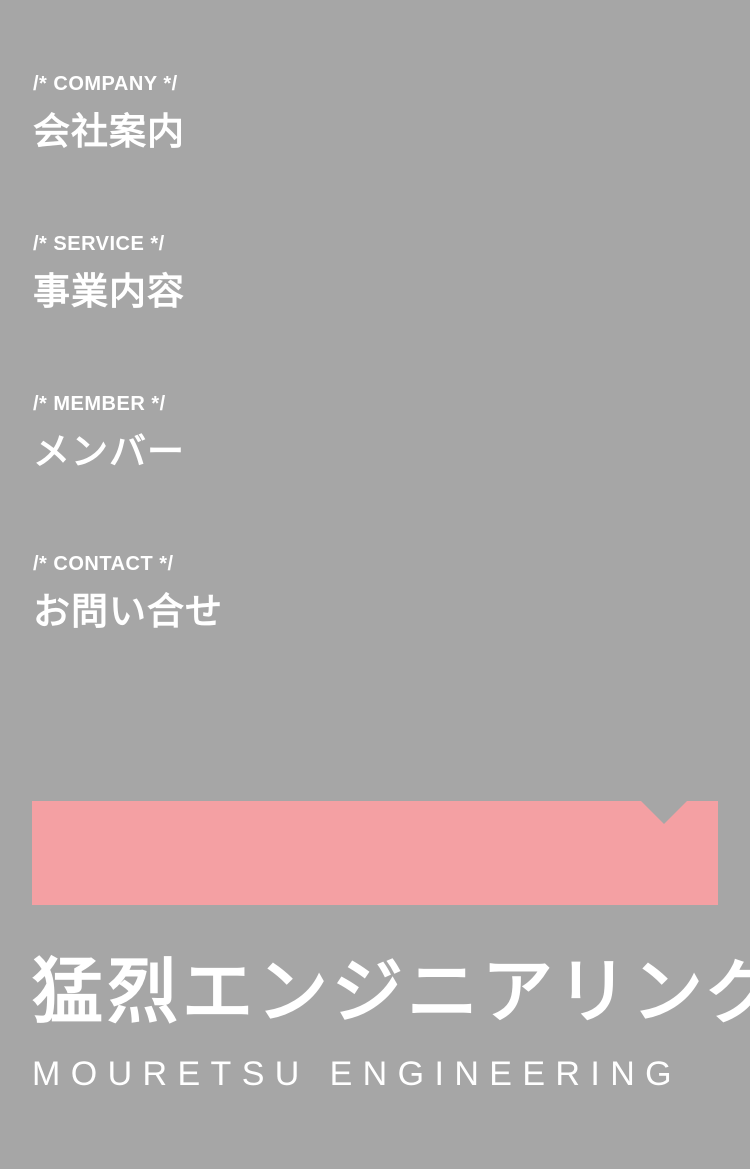  I want to click on menu-item-service: /* SERVICE */ 事業内容, so click(333, 312).